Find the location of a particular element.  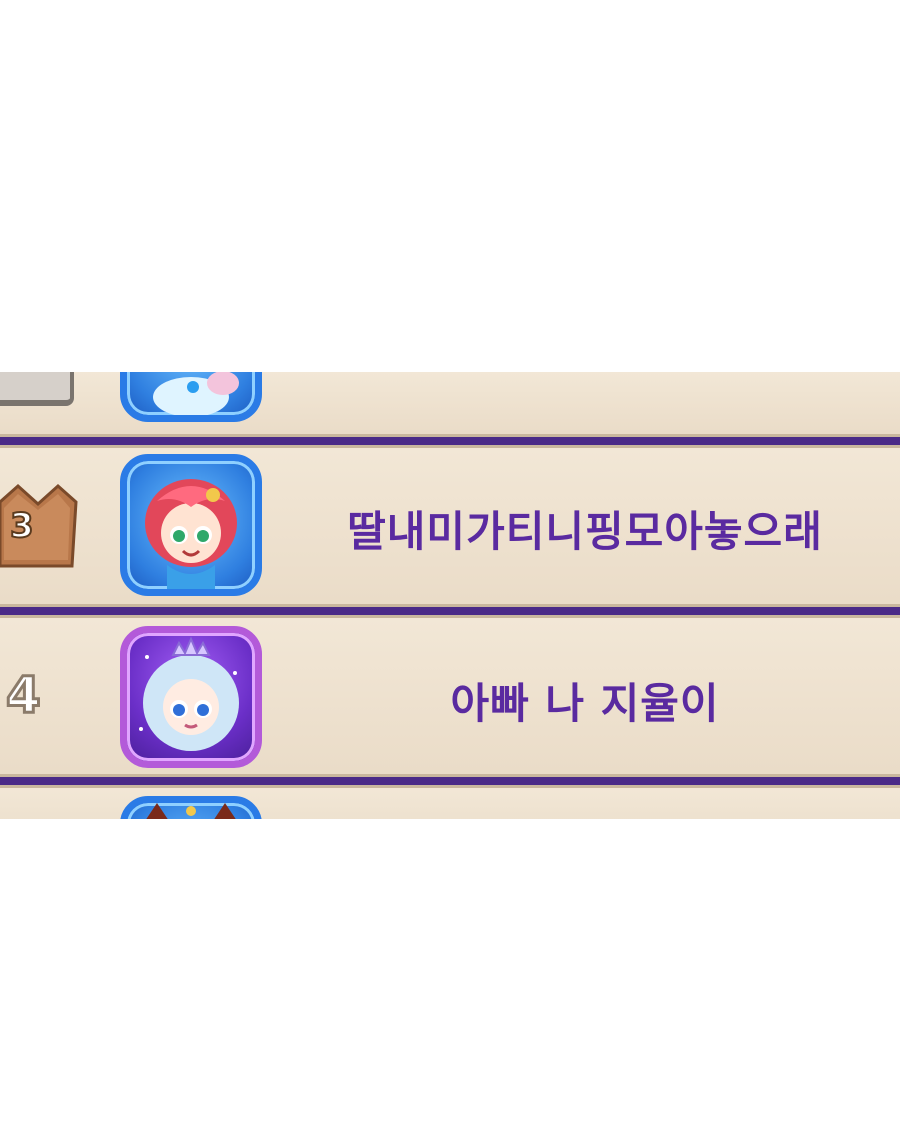

leaderboard-row: 4 아빠 나 지율이 is located at coordinates (450, 696).